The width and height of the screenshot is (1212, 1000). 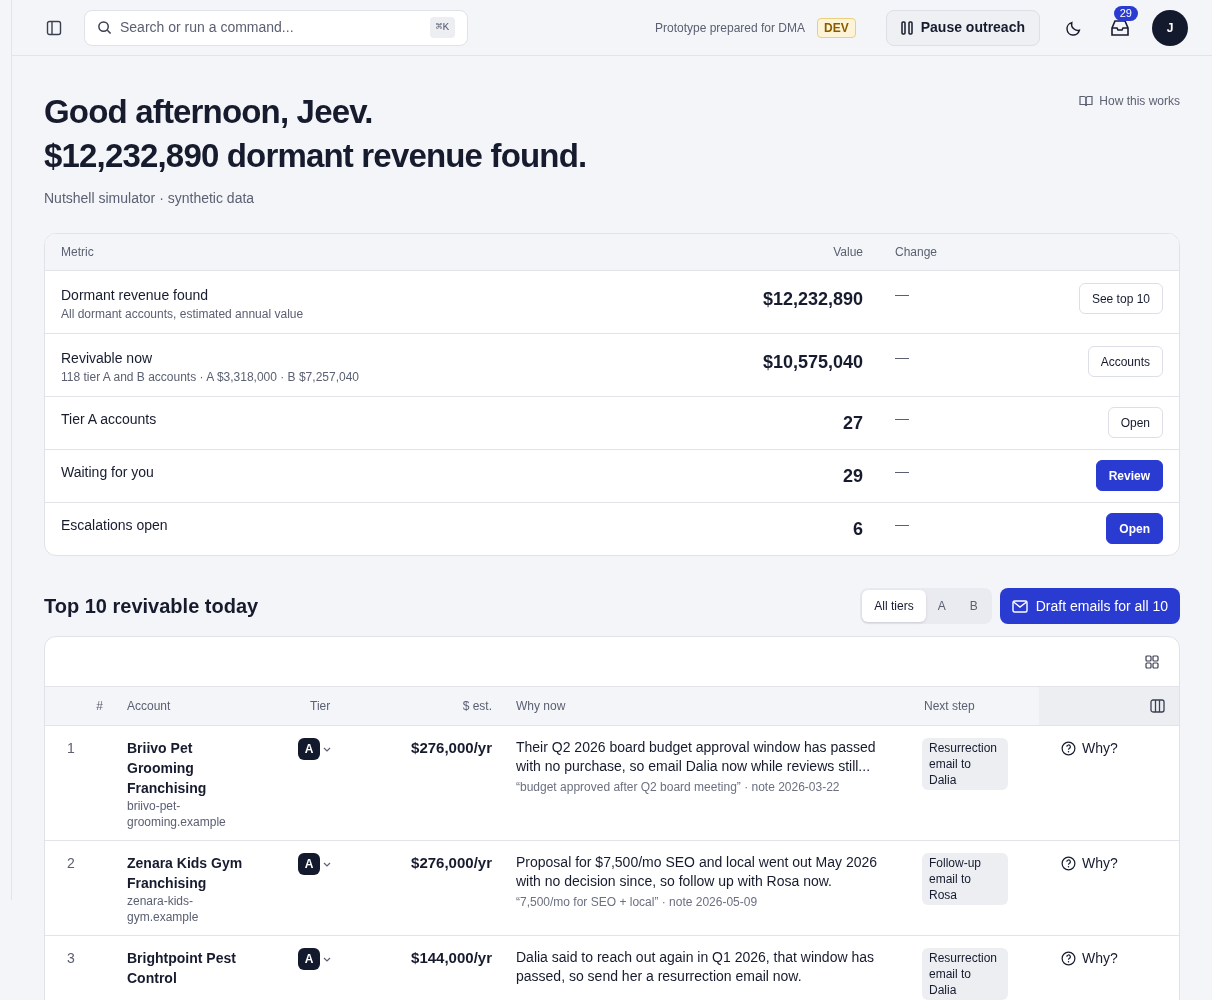 I want to click on account-domain: zenara-kids-gym.example, so click(x=163, y=909).